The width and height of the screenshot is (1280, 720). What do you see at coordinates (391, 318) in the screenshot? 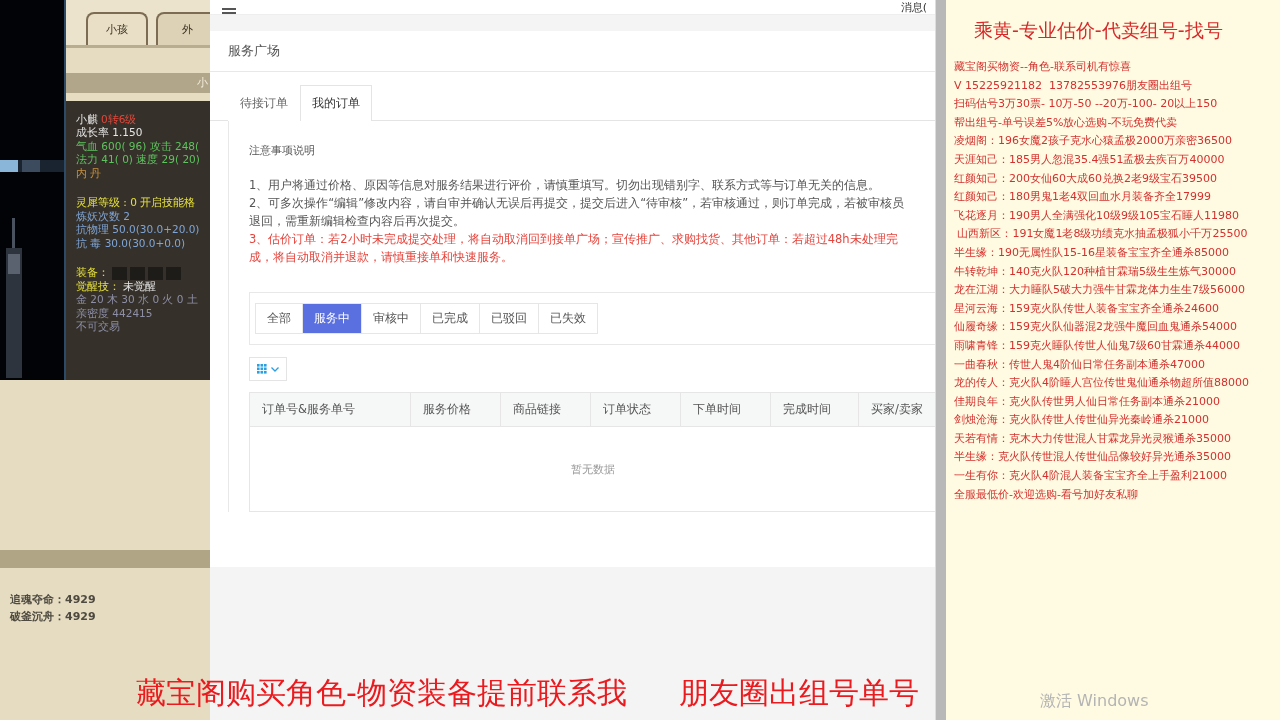
I see `filter-button: 审核中` at bounding box center [391, 318].